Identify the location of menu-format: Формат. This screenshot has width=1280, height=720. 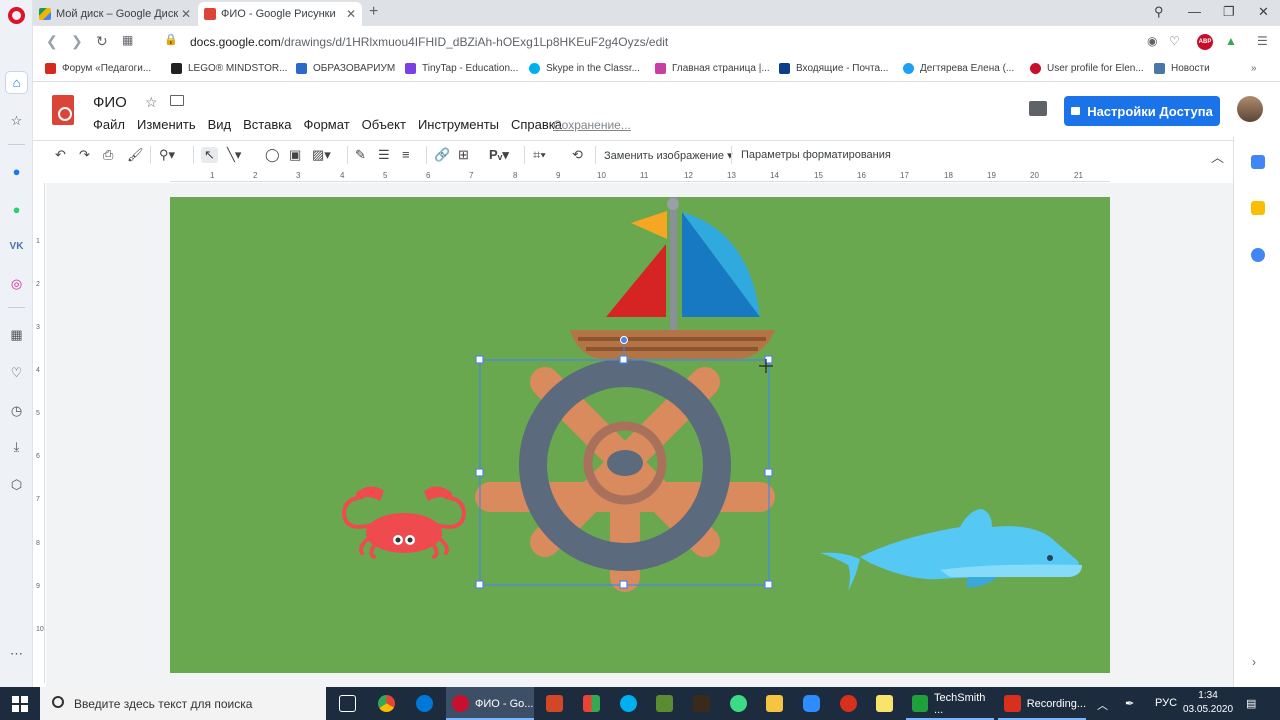
(326, 124).